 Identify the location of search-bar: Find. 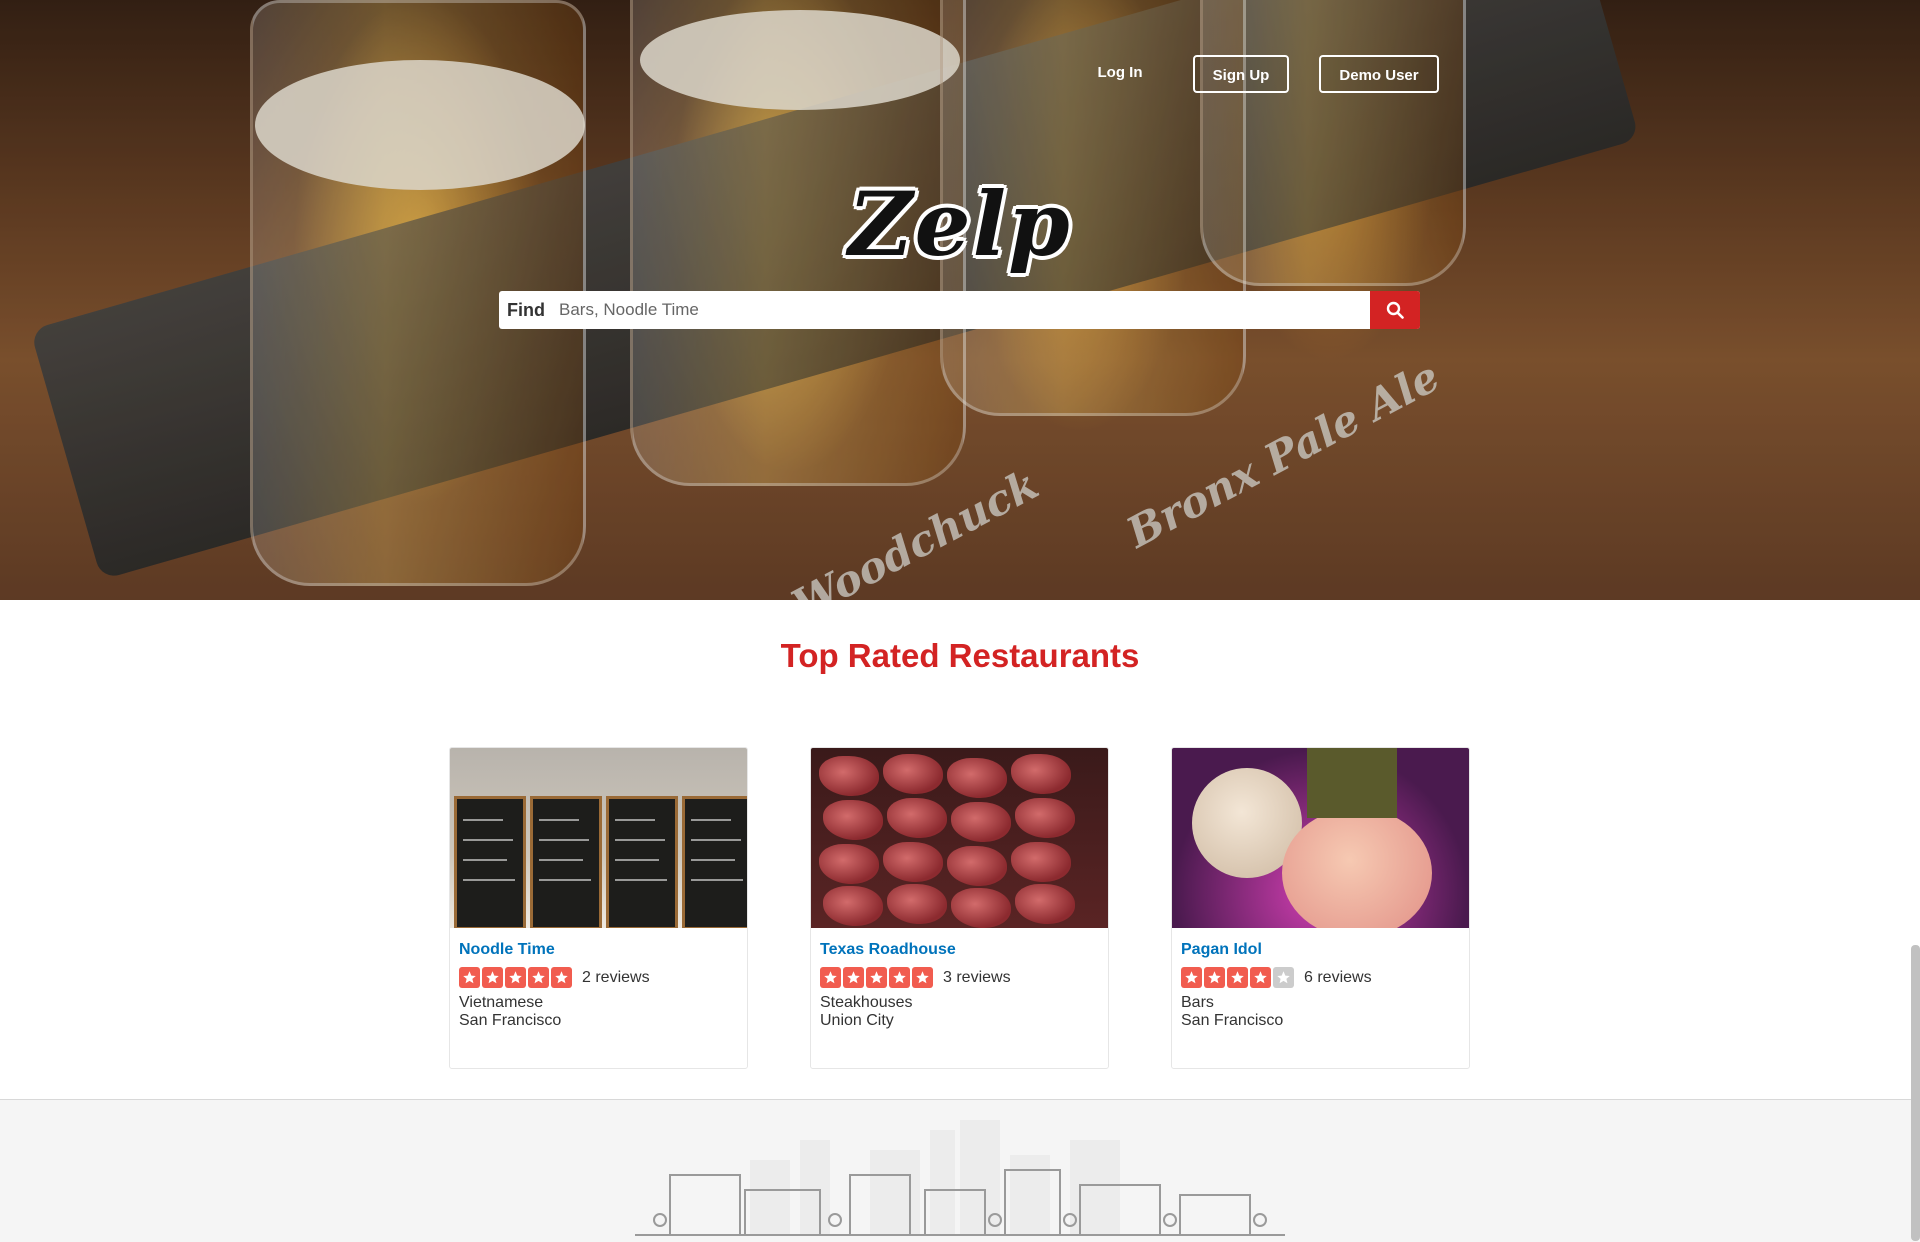
(959, 310).